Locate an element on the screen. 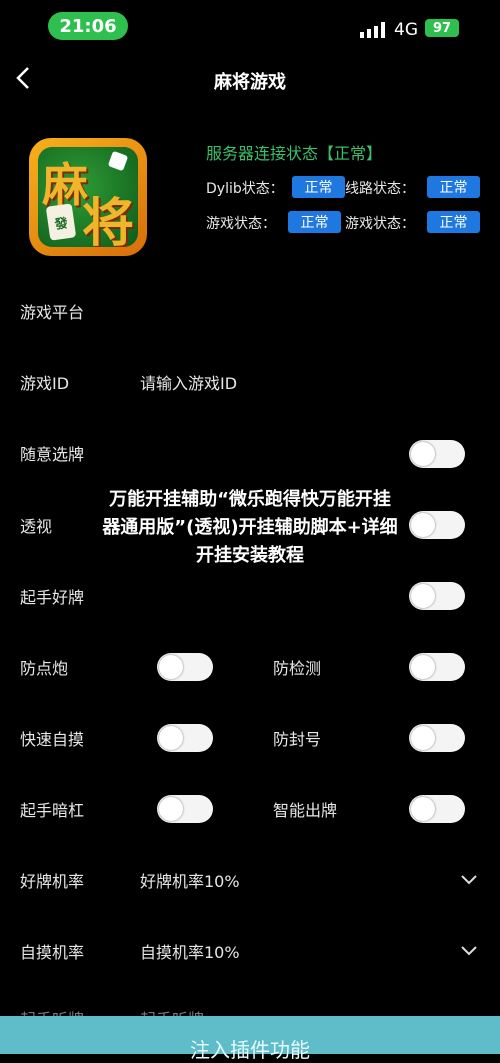 The height and width of the screenshot is (1063, 500). anti-detect-toggle is located at coordinates (437, 667).